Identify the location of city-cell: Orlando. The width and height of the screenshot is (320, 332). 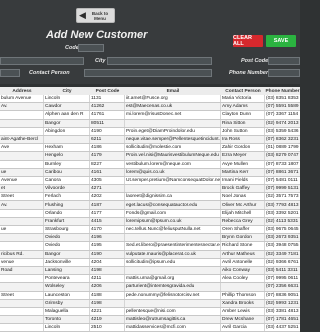
(67, 213).